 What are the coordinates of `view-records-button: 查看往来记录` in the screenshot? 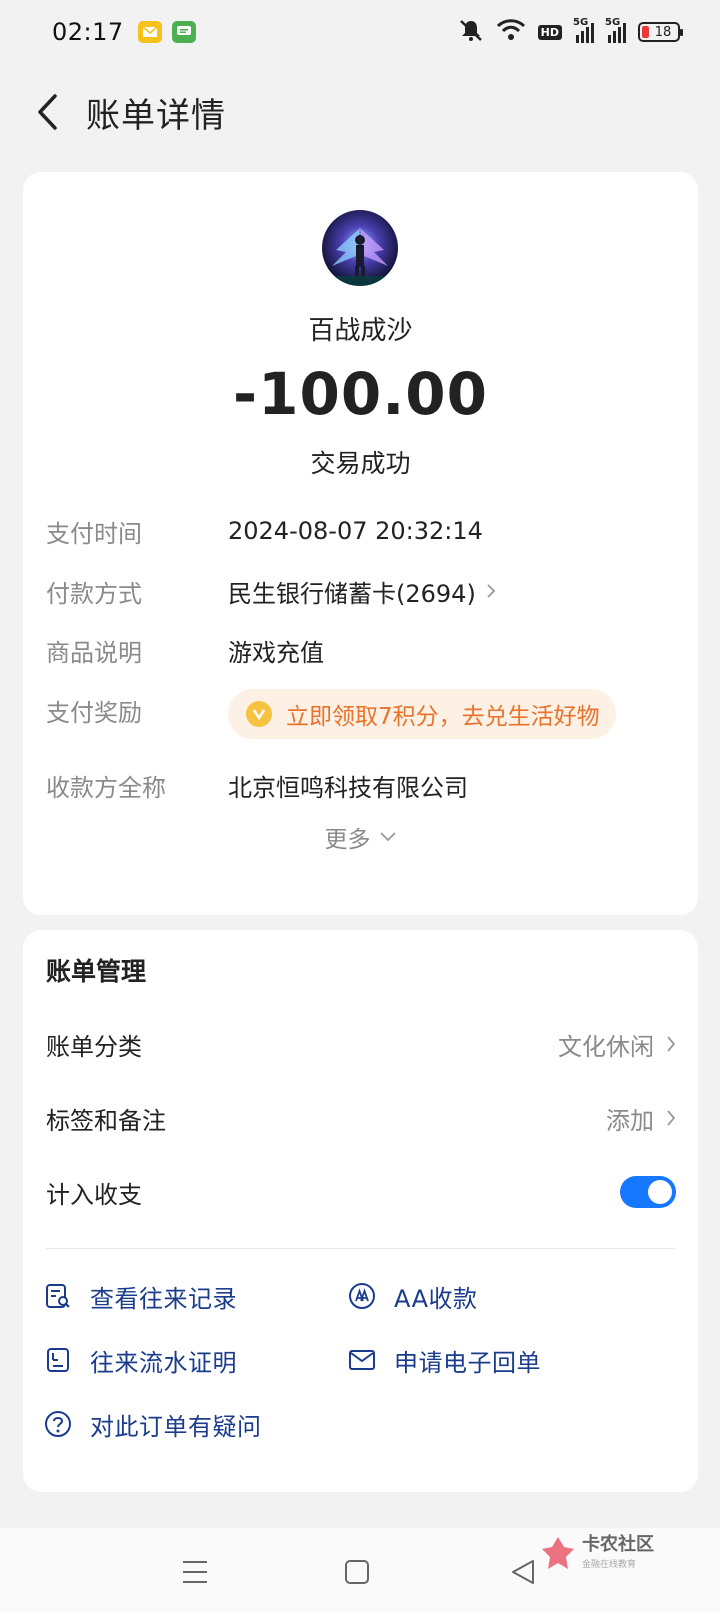 It's located at (140, 1296).